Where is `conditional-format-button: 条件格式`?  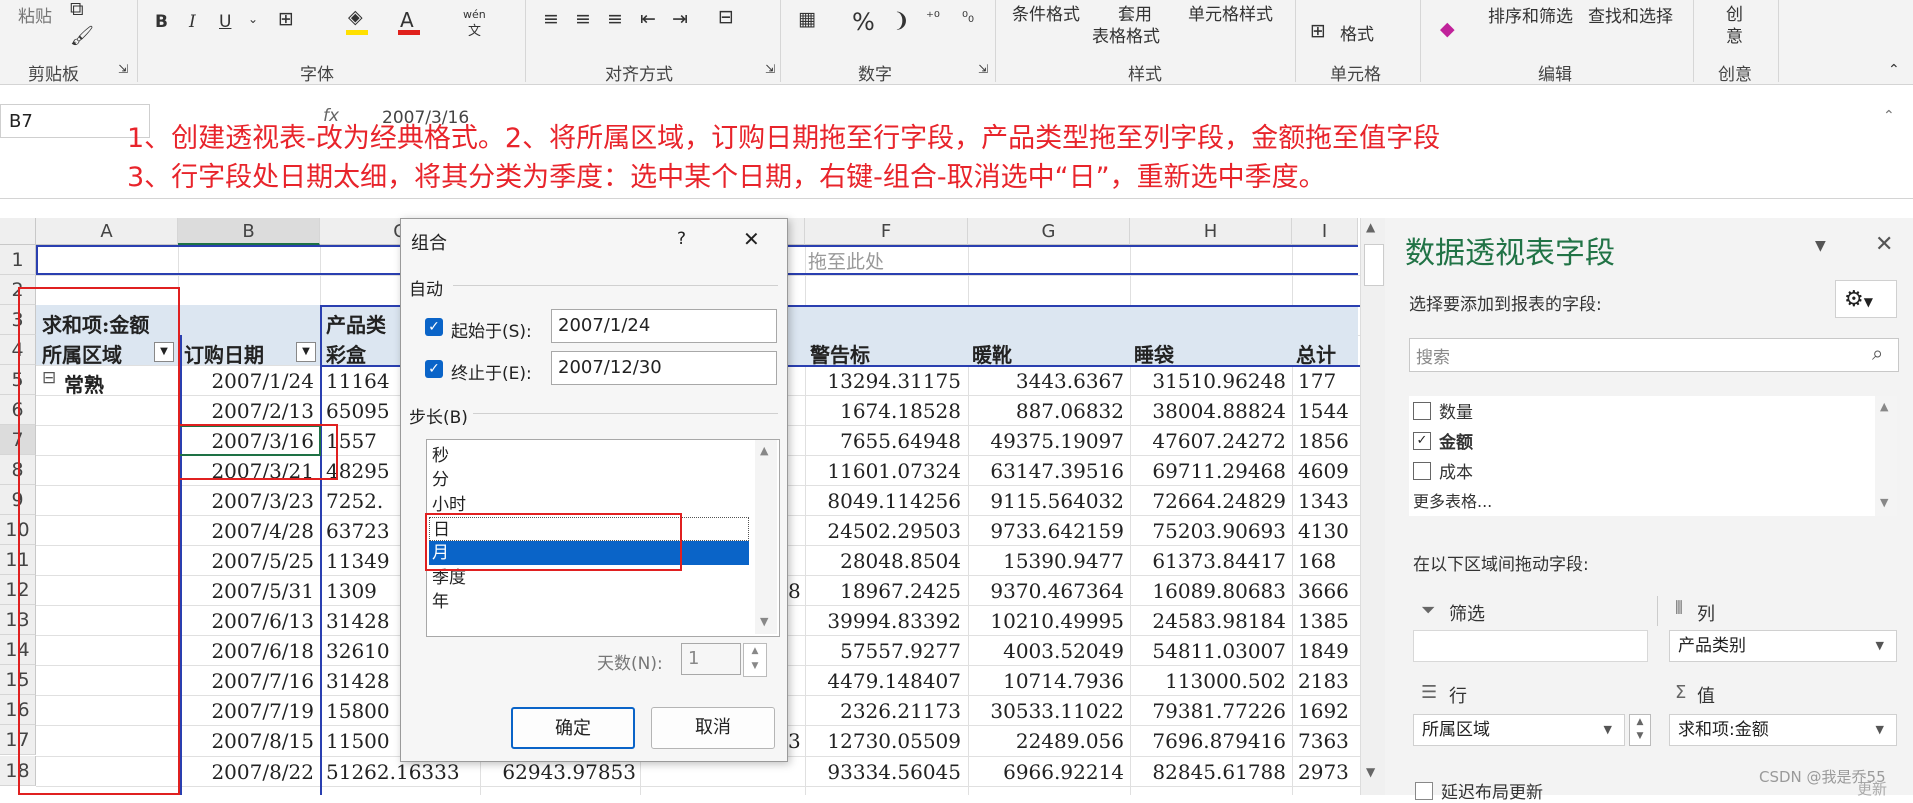 conditional-format-button: 条件格式 is located at coordinates (1046, 12).